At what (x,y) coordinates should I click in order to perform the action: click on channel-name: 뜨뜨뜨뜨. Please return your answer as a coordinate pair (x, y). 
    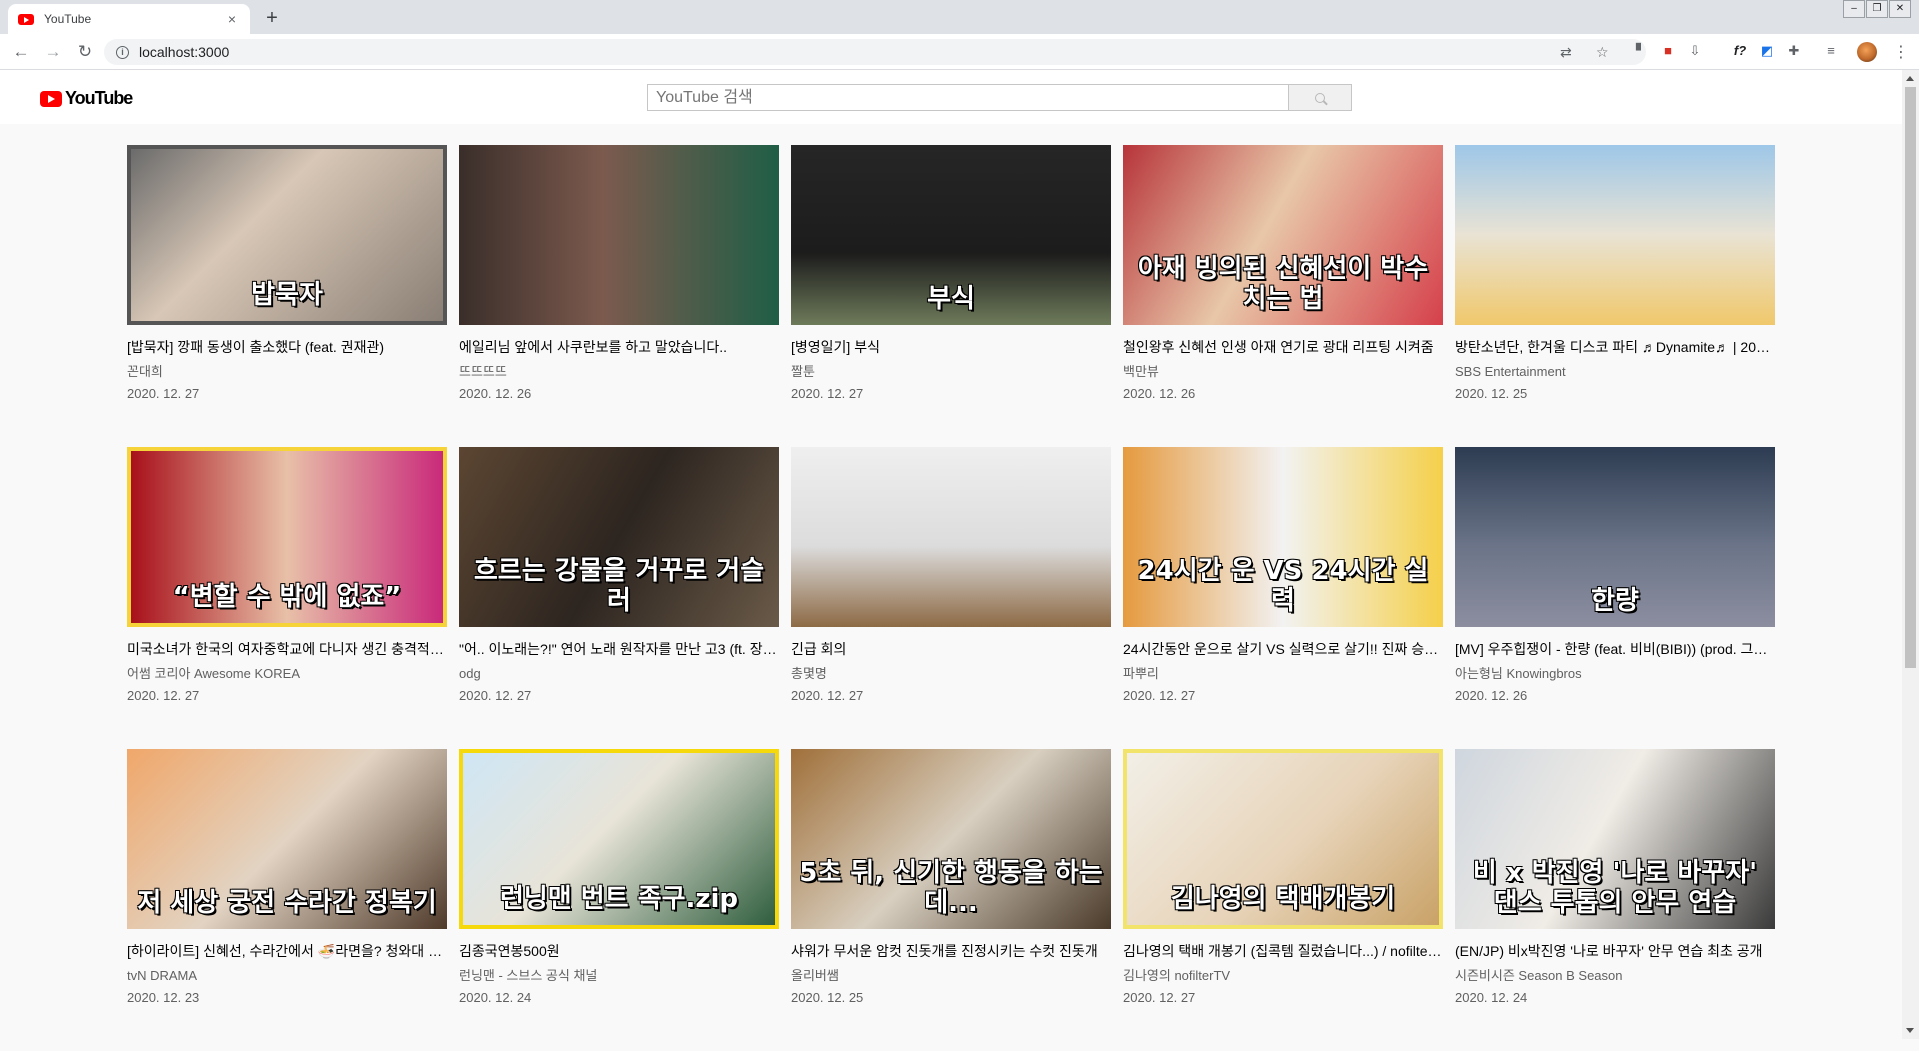
    Looking at the image, I should click on (619, 372).